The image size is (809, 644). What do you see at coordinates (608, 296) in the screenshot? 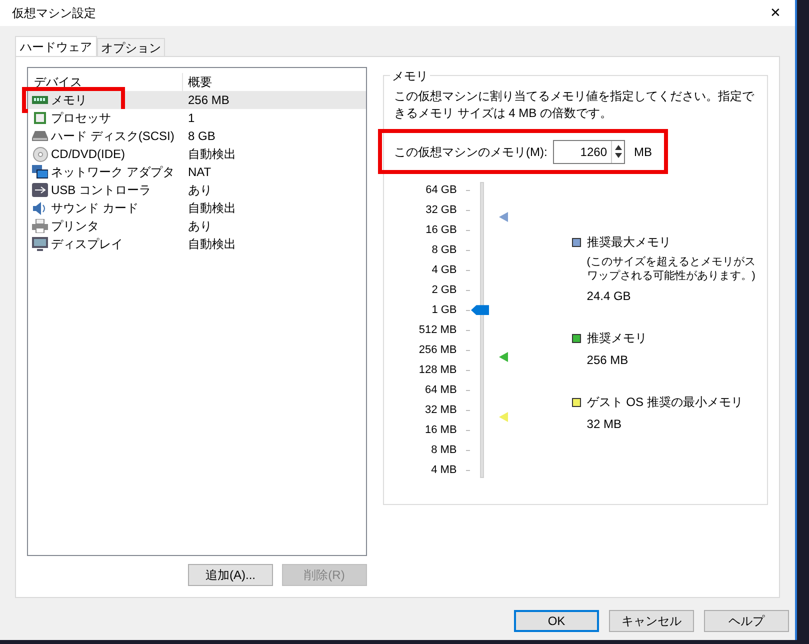
I see `legend-value: 24.4 GB` at bounding box center [608, 296].